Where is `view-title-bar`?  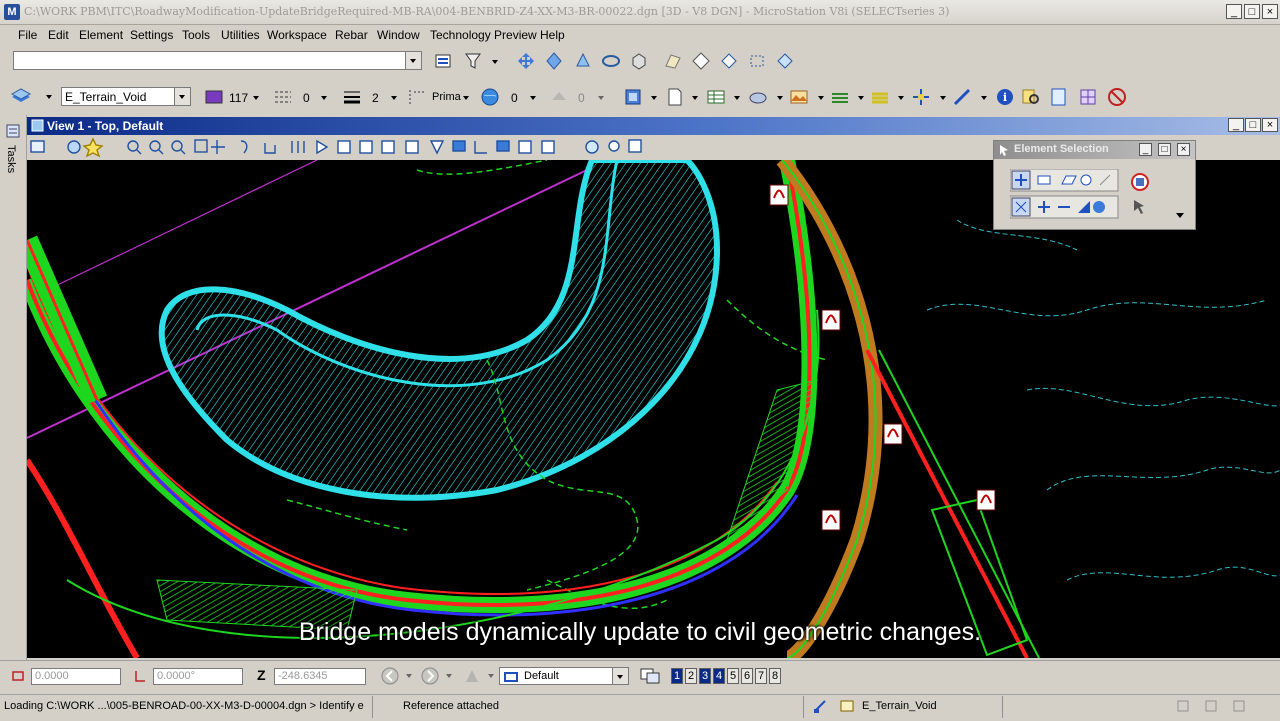
view-title-bar is located at coordinates (653, 126).